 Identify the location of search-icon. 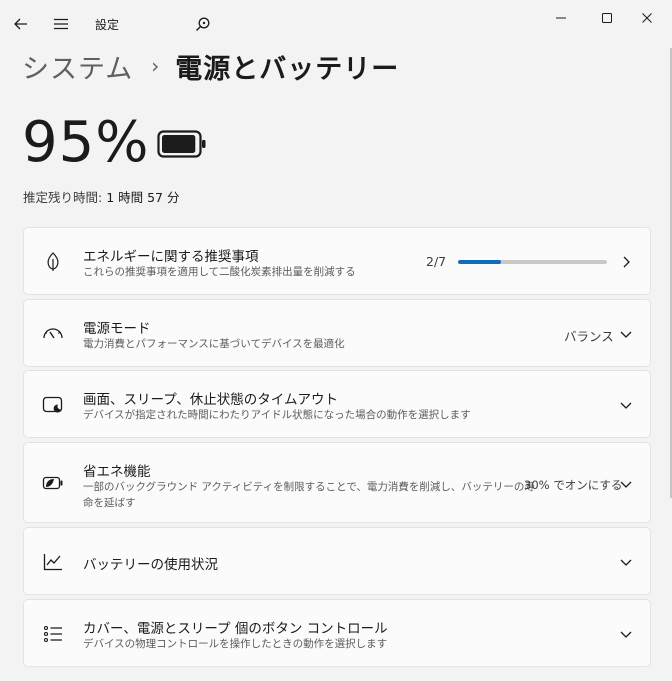
(203, 24).